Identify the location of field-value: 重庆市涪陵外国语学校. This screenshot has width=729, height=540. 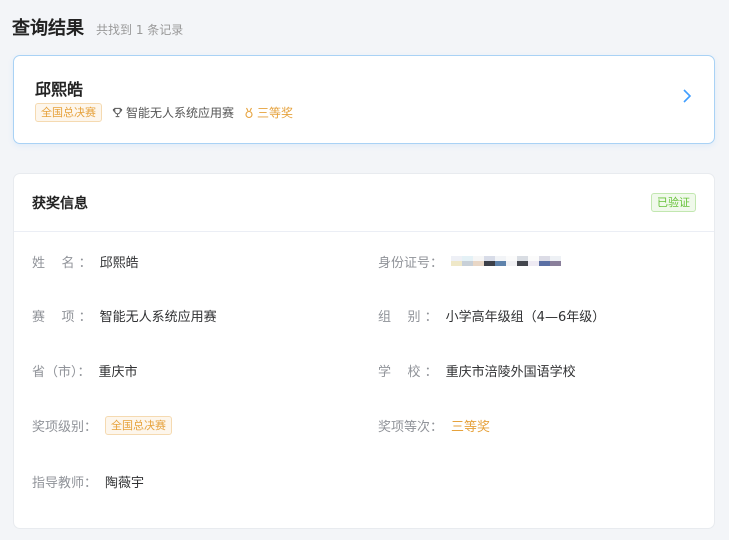
(510, 372).